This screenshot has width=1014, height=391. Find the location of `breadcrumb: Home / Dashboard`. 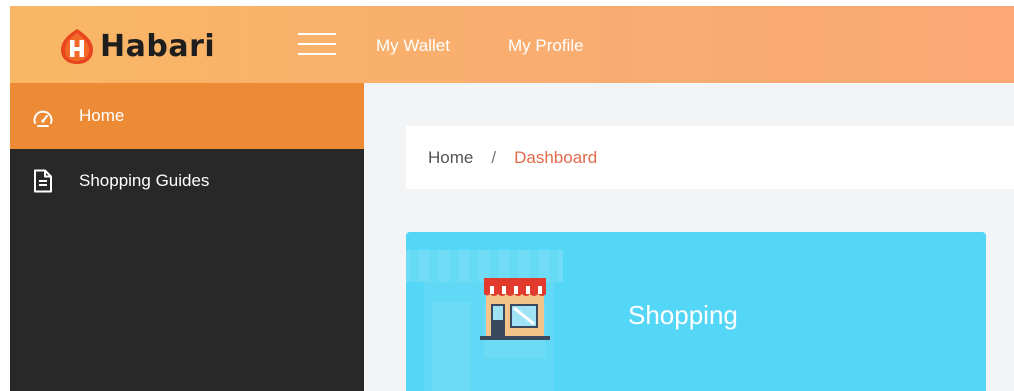

breadcrumb: Home / Dashboard is located at coordinates (710, 157).